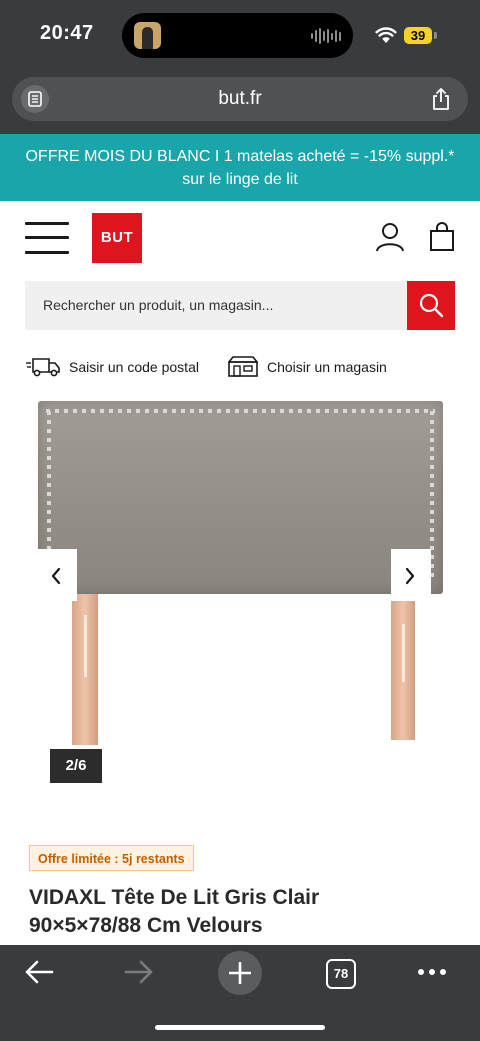 The image size is (480, 1041). I want to click on audio-waveform-icon, so click(326, 36).